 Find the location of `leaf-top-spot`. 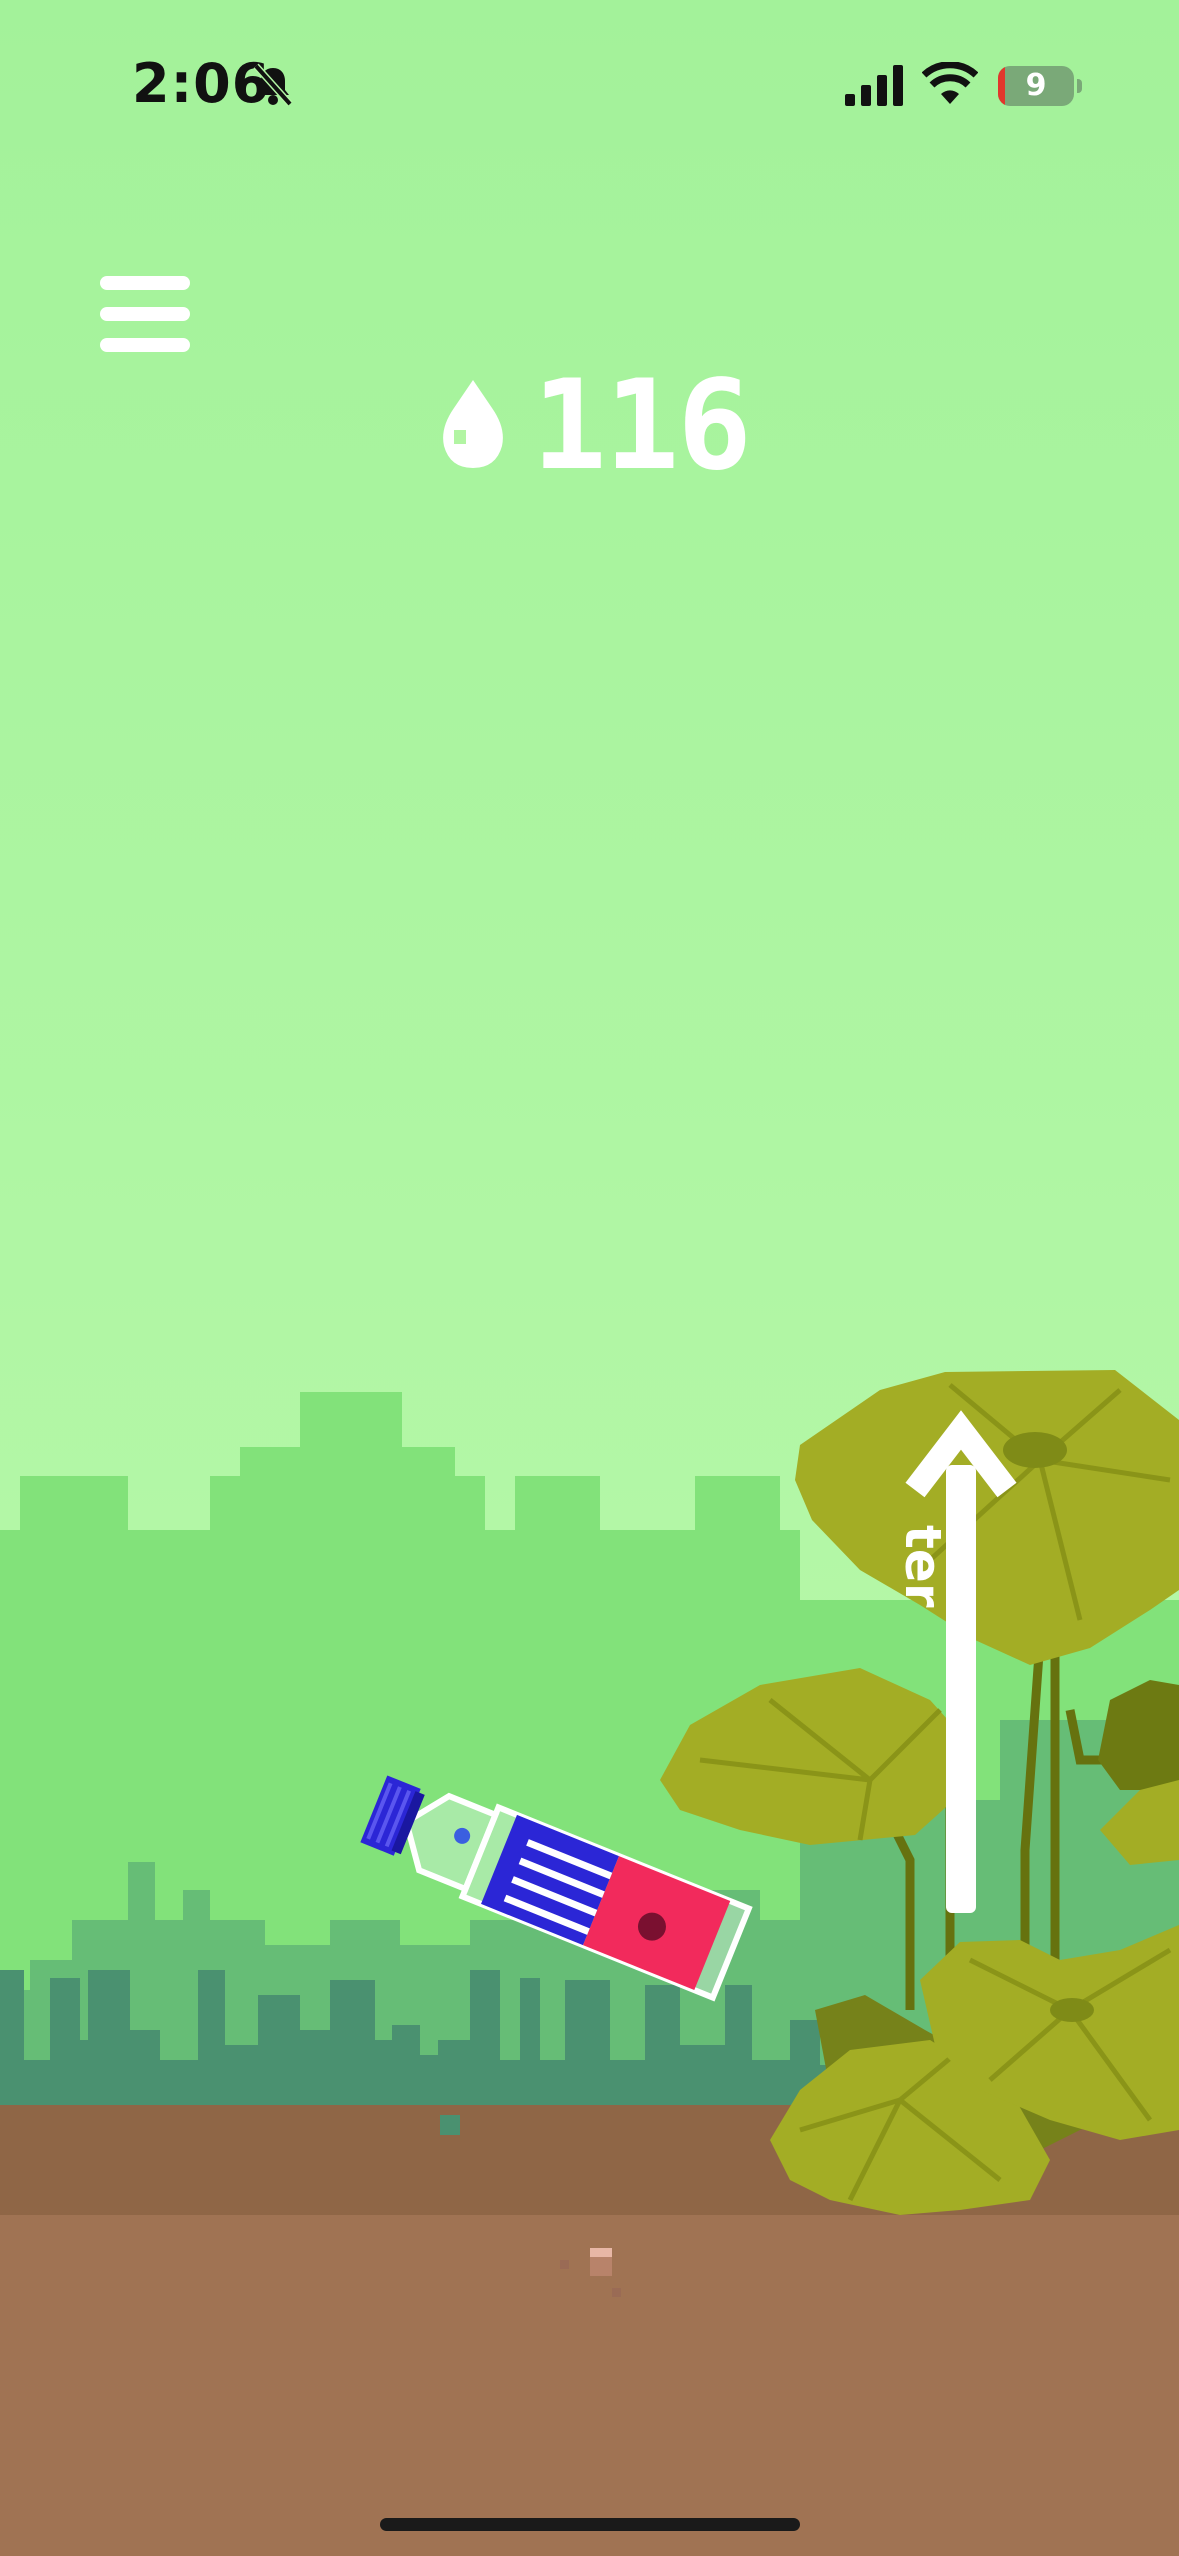

leaf-top-spot is located at coordinates (1035, 1450).